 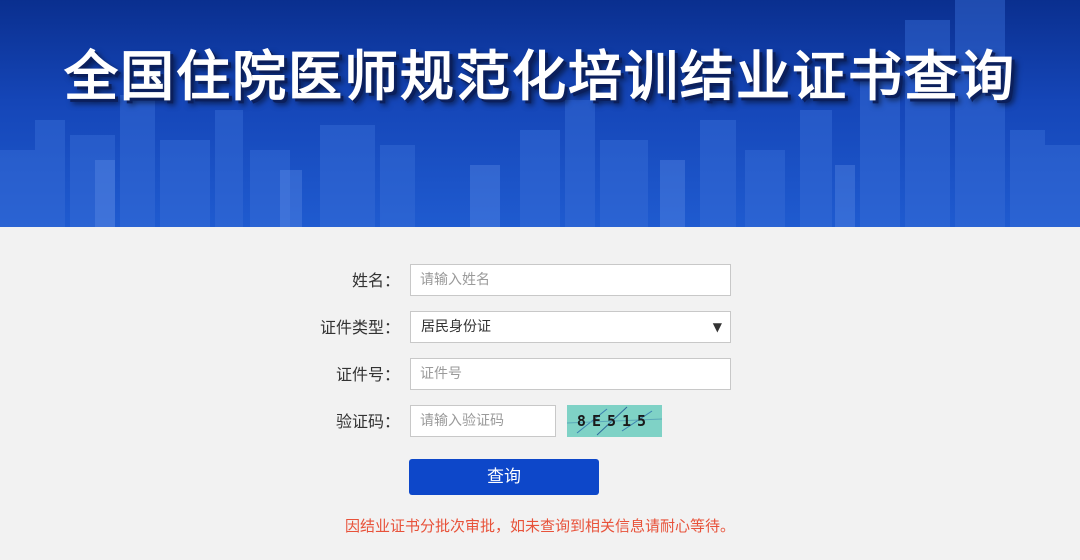 I want to click on captcha-code: 8E515, so click(x=614, y=421).